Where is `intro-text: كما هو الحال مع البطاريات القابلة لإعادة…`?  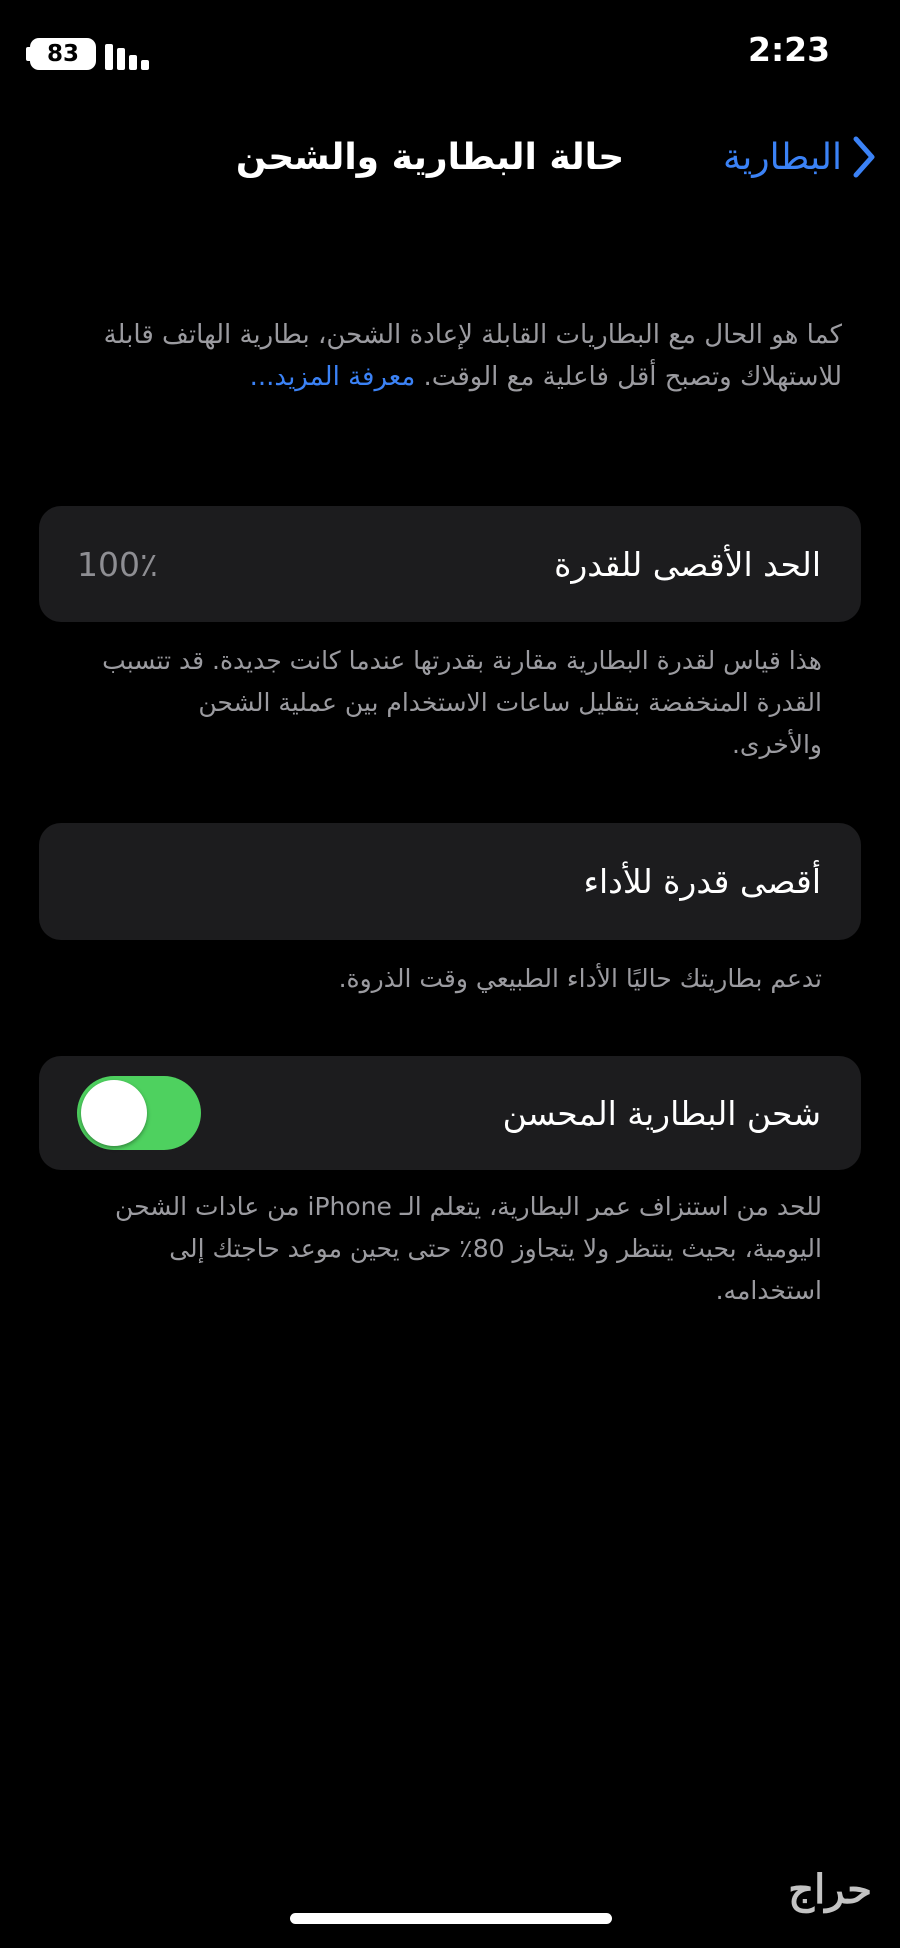 intro-text: كما هو الحال مع البطاريات القابلة لإعادة… is located at coordinates (472, 356).